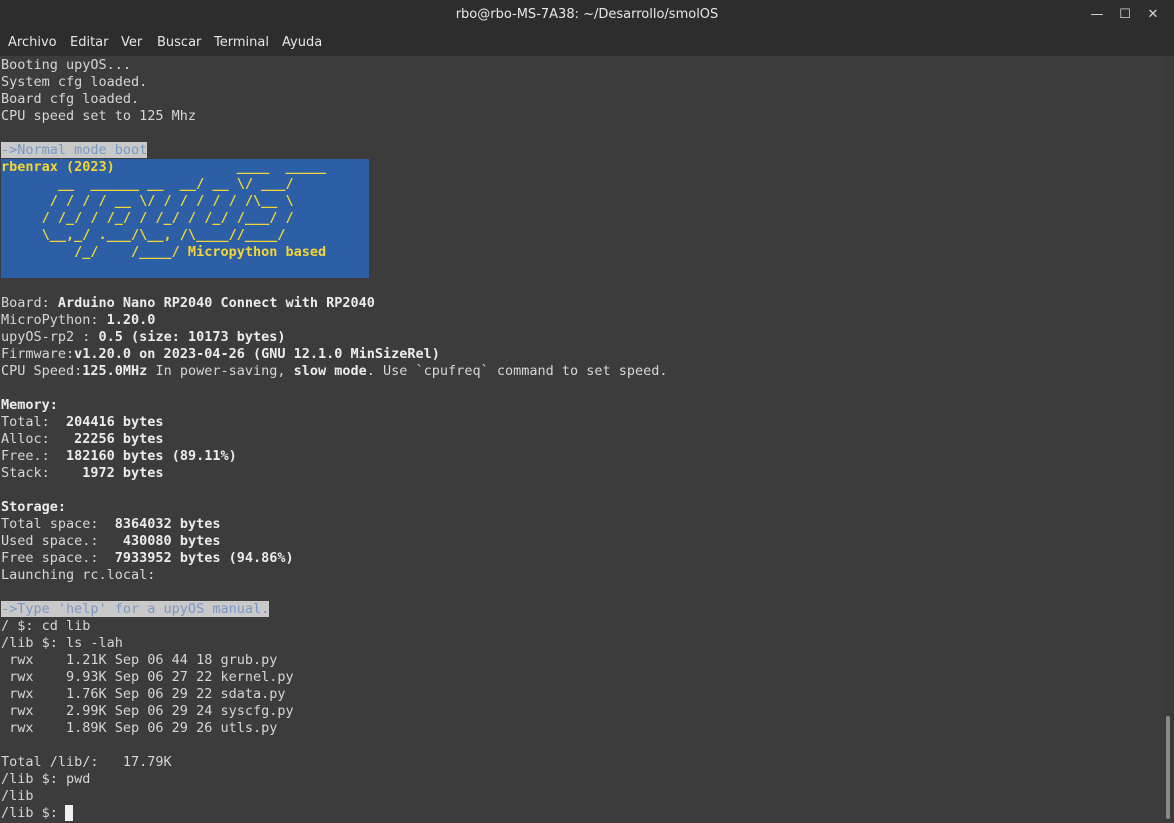  I want to click on menu-bar: Archivo Editar Ver Buscar Terminal Ayuda, so click(587, 43).